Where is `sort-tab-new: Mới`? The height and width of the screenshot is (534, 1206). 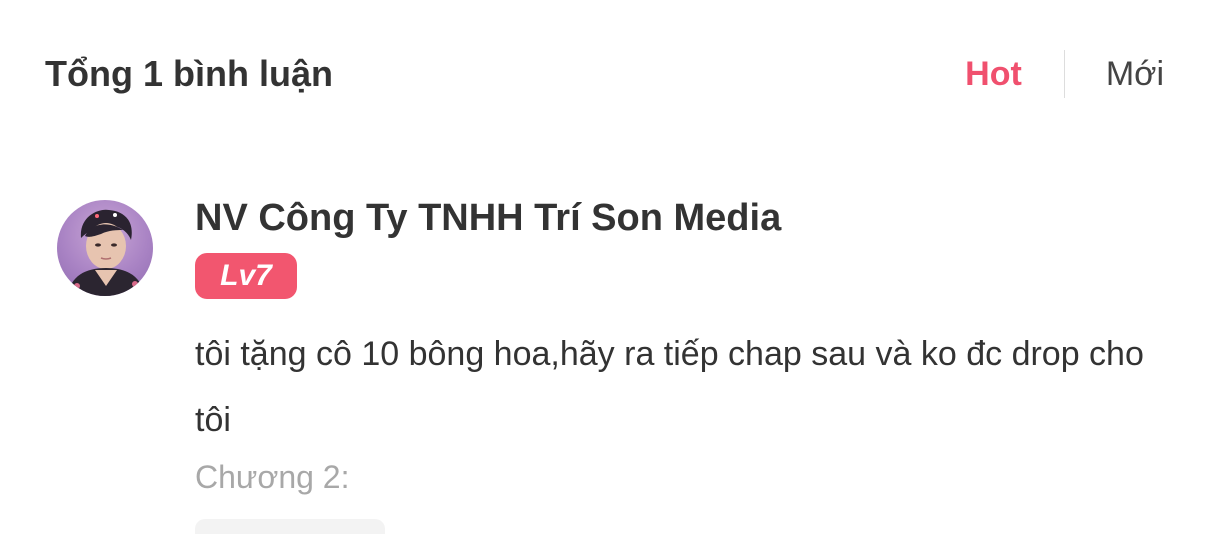
sort-tab-new: Mới is located at coordinates (1135, 74).